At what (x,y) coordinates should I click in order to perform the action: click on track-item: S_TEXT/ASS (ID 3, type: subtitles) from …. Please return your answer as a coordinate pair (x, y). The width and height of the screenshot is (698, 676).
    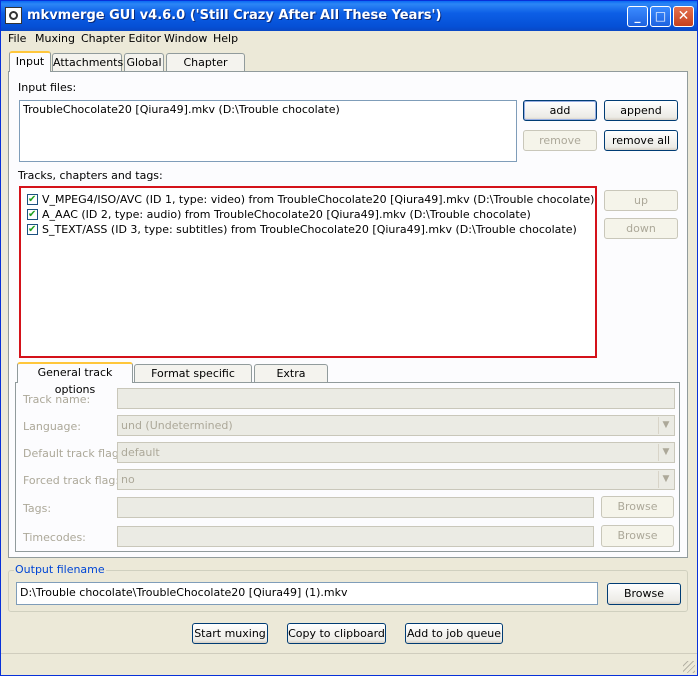
    Looking at the image, I should click on (302, 229).